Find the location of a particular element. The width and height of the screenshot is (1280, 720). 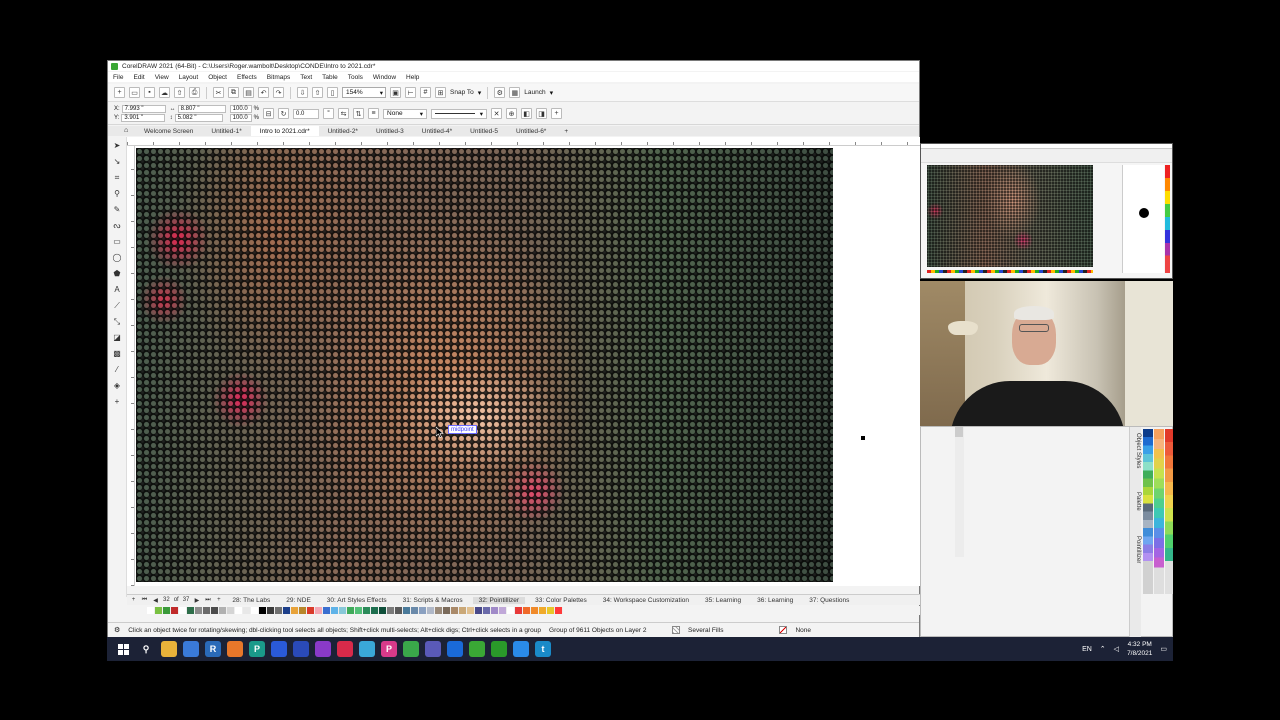

app-r-icon: R is located at coordinates (213, 649).